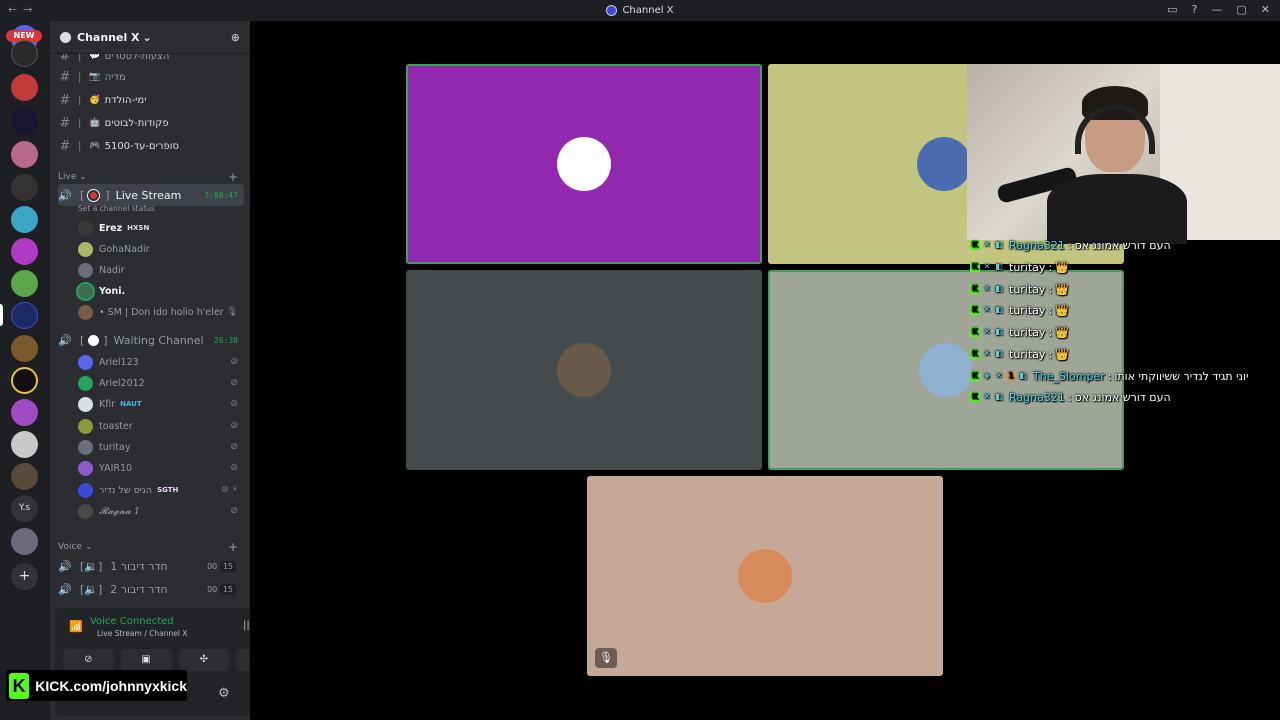 The image size is (1280, 720). I want to click on nav-arrows-icon: ←→, so click(23, 9).